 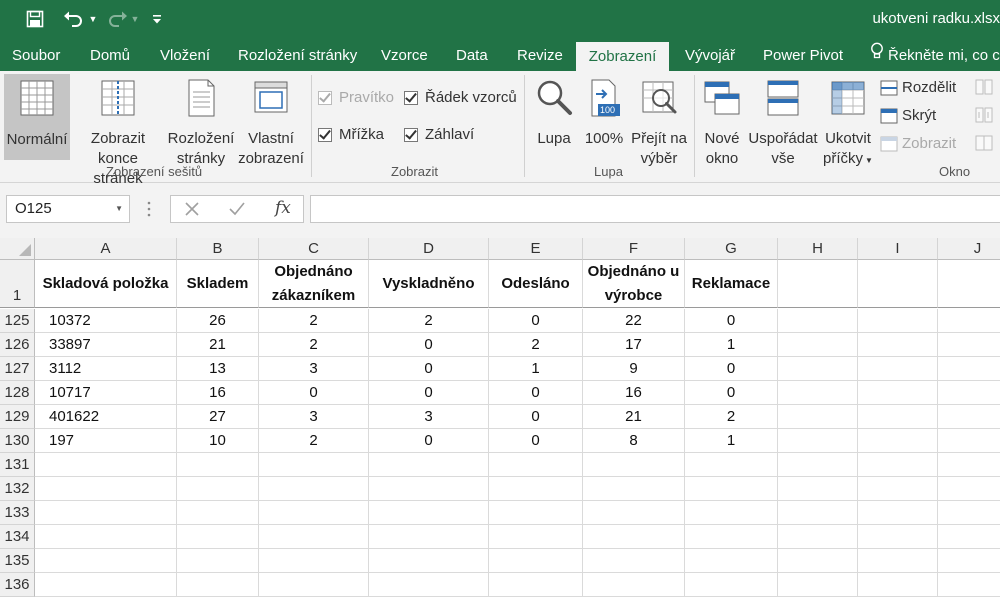 I want to click on tab-vlozeni: Vložení, so click(x=185, y=55).